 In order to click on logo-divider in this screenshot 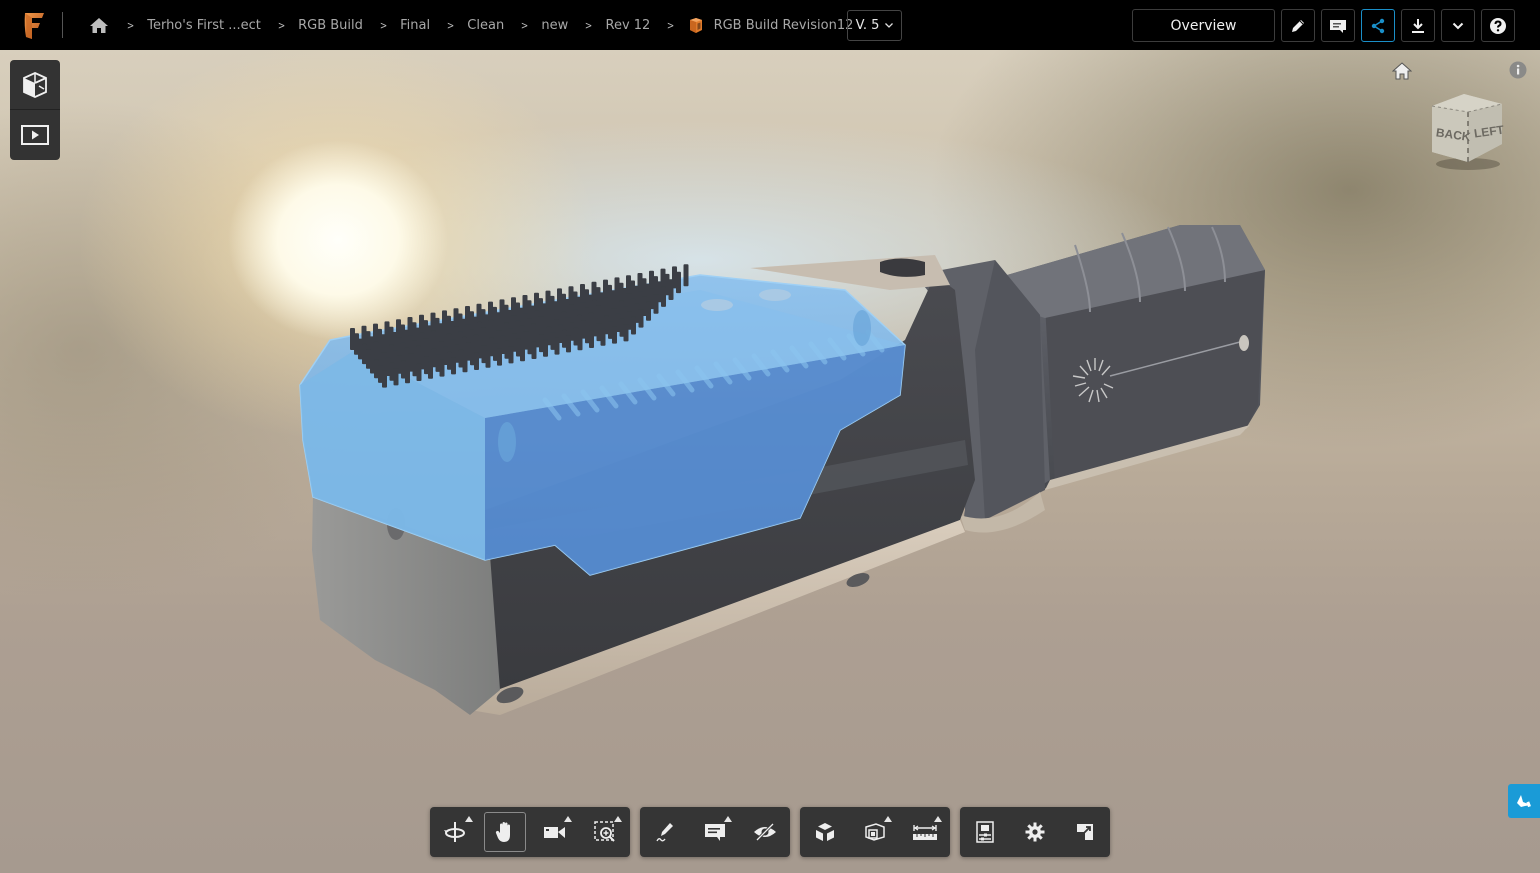, I will do `click(62, 25)`.